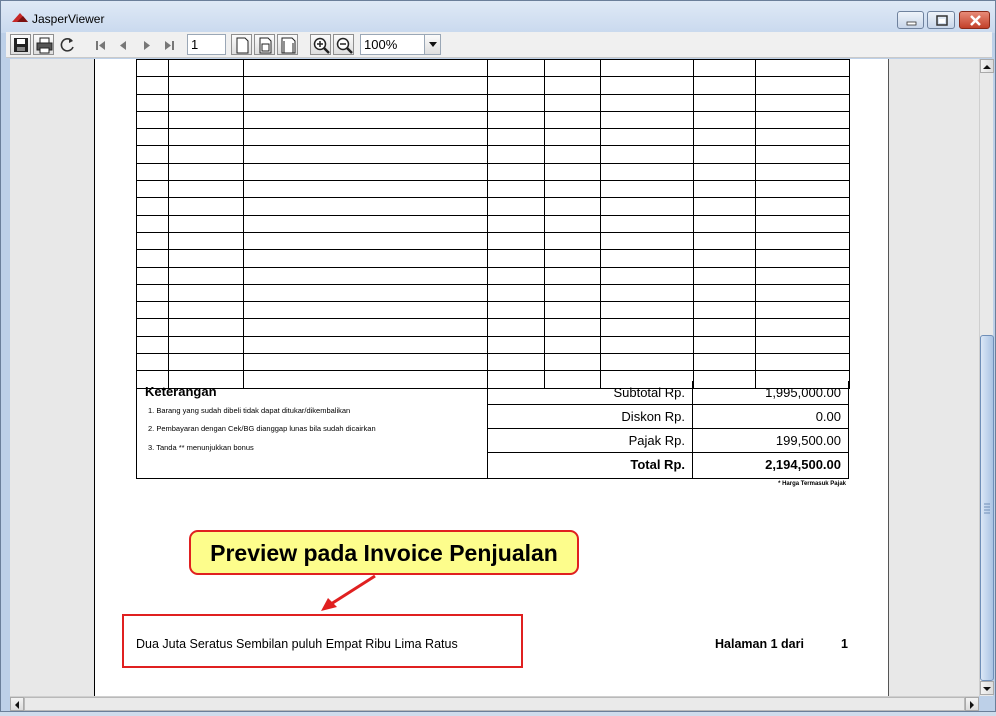  Describe the element at coordinates (987, 688) in the screenshot. I see `scroll-down-button` at that location.